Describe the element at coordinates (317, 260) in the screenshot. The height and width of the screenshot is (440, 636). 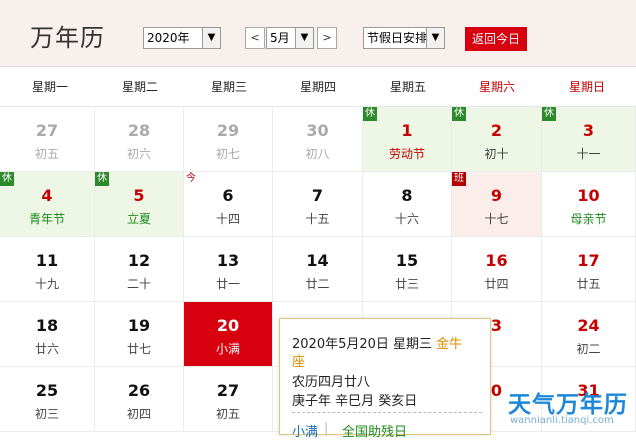
I see `day-number: 14` at that location.